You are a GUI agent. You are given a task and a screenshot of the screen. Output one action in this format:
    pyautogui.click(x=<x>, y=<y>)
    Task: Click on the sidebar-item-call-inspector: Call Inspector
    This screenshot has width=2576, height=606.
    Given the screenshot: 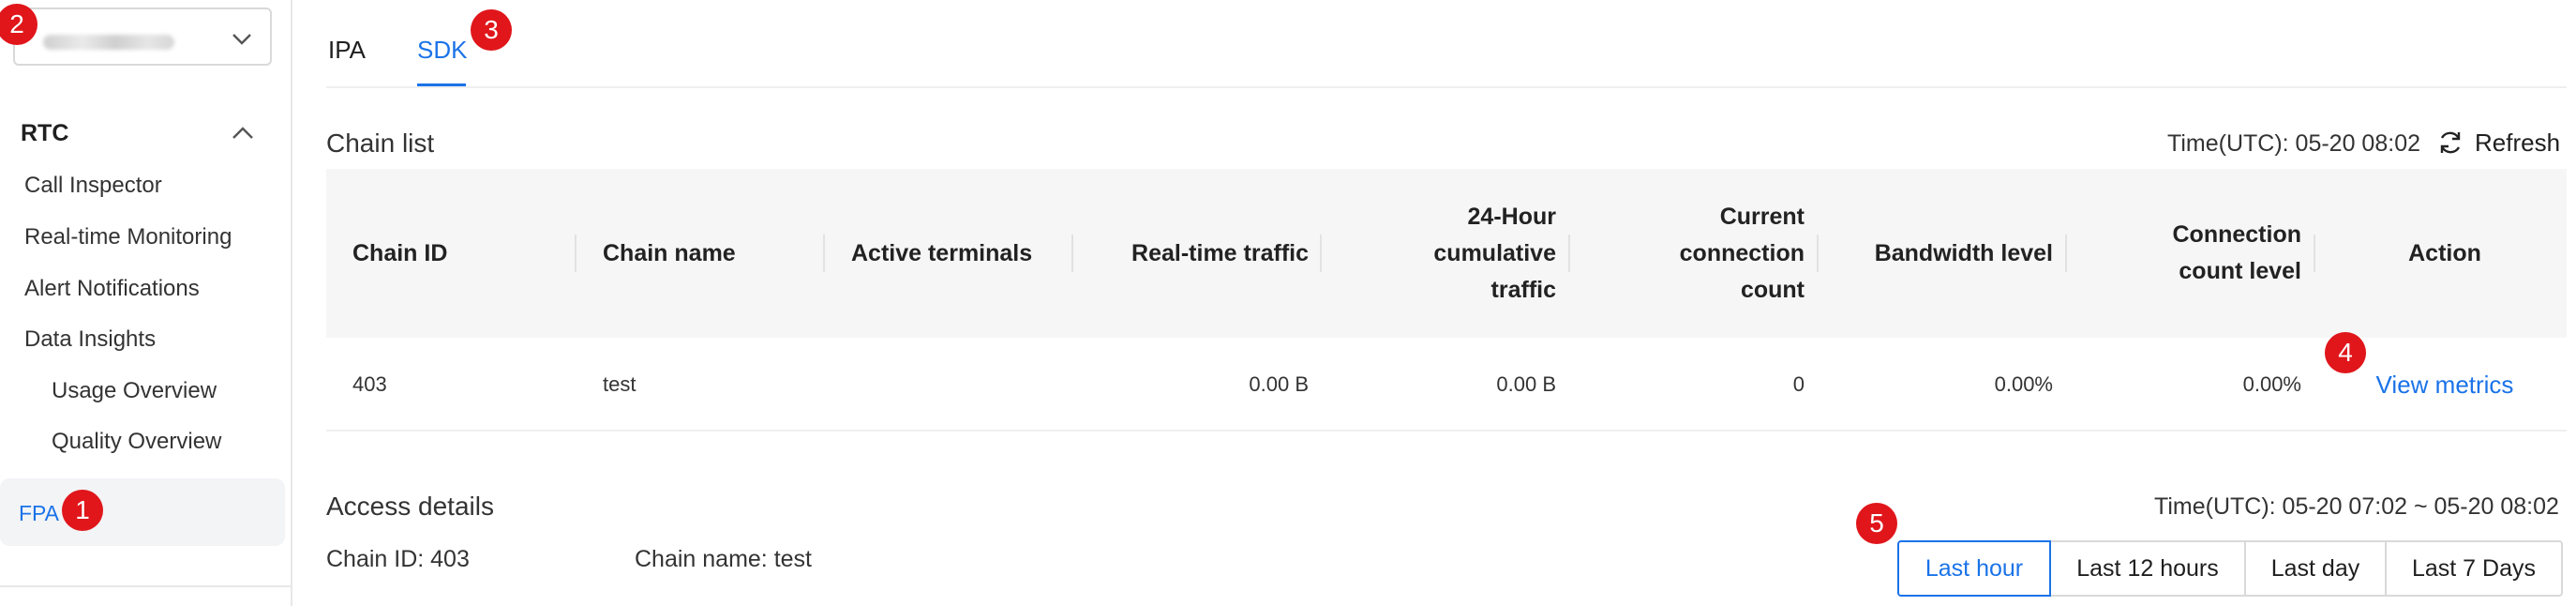 What is the action you would take?
    pyautogui.click(x=93, y=186)
    